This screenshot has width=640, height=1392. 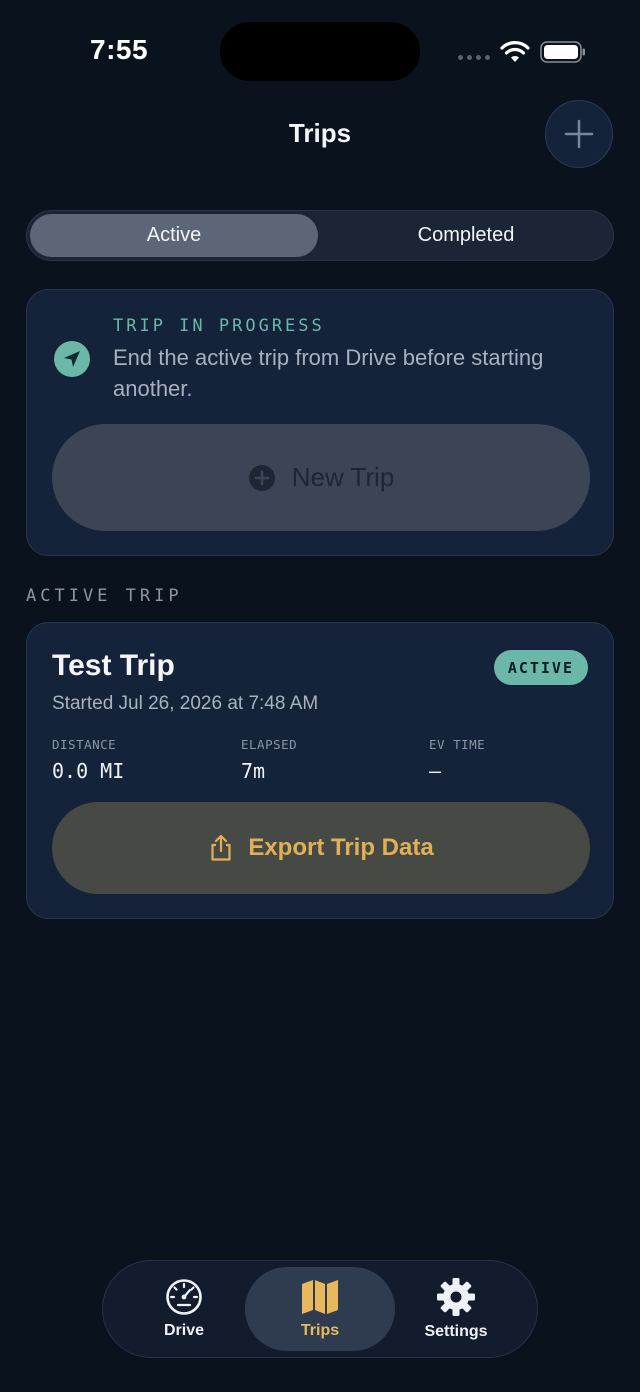 I want to click on dynamic-island, so click(x=320, y=51).